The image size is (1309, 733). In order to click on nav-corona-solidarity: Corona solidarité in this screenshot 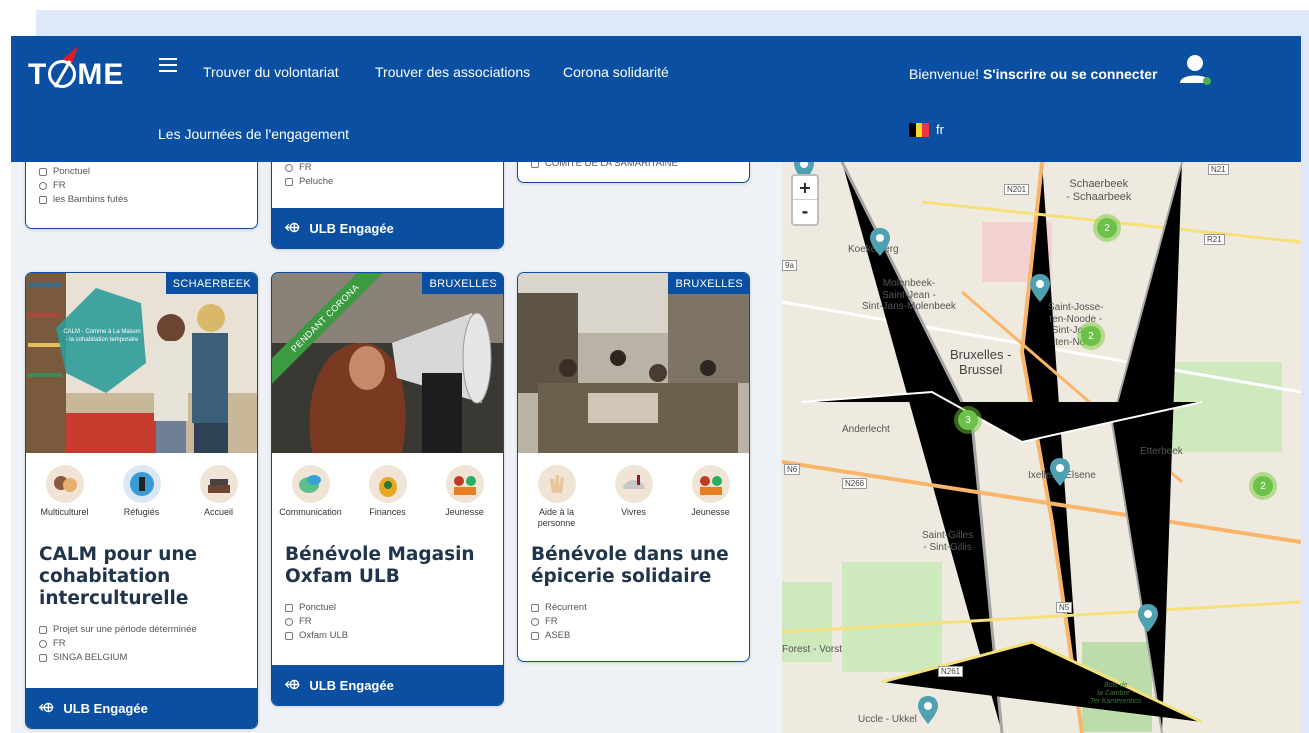, I will do `click(616, 72)`.